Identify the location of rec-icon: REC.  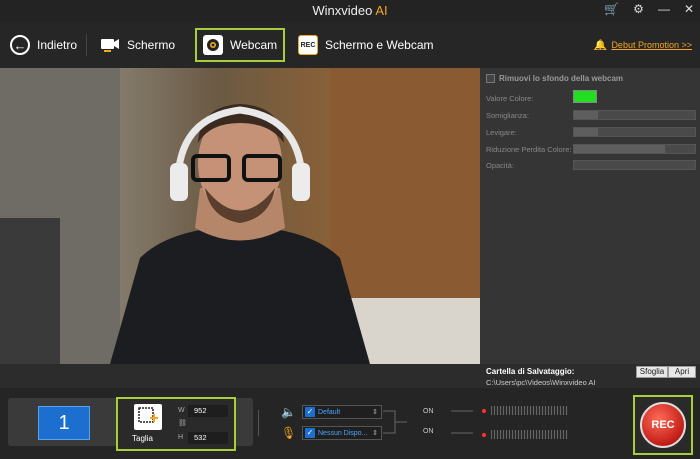
(308, 45).